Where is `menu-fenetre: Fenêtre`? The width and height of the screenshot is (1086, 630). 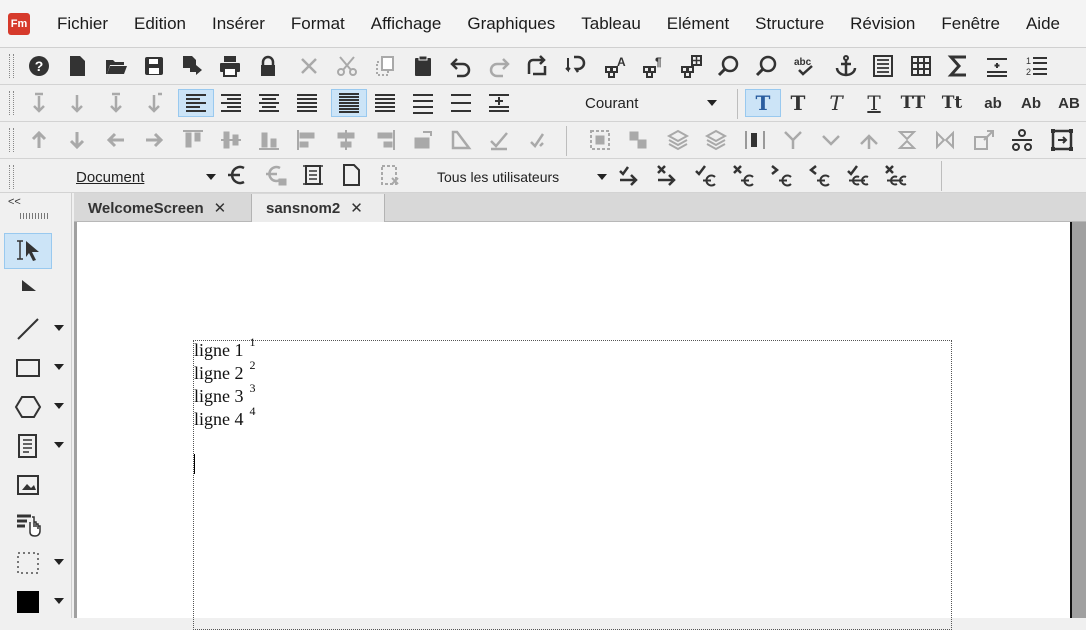
menu-fenetre: Fenêtre is located at coordinates (970, 24).